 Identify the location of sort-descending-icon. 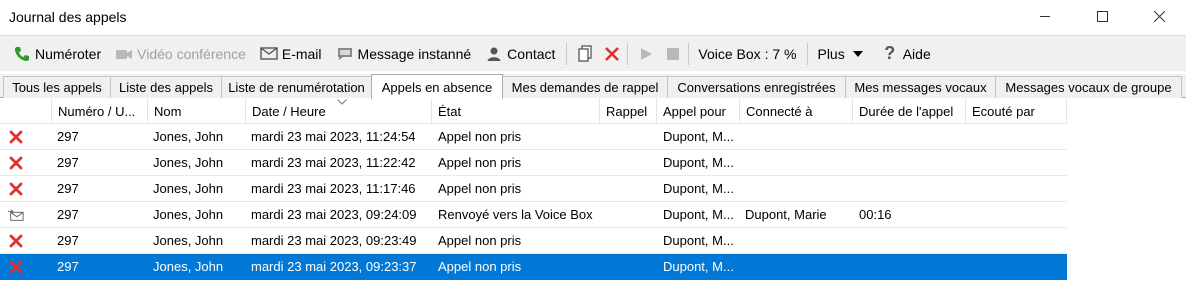
(342, 102).